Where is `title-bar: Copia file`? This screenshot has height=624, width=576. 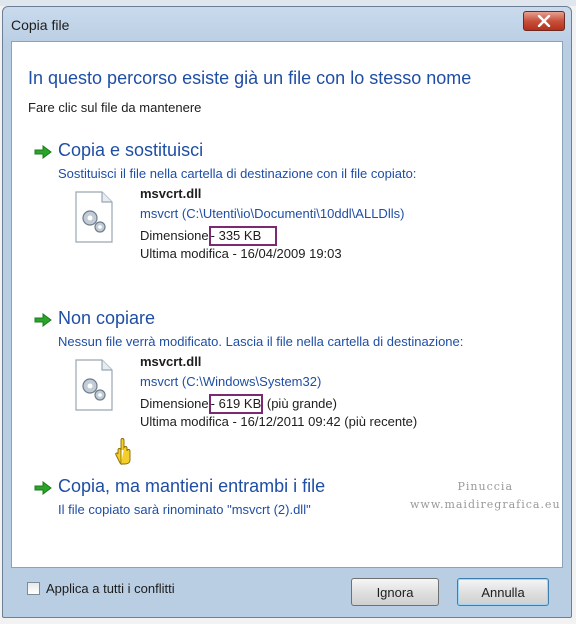
title-bar: Copia file is located at coordinates (287, 24).